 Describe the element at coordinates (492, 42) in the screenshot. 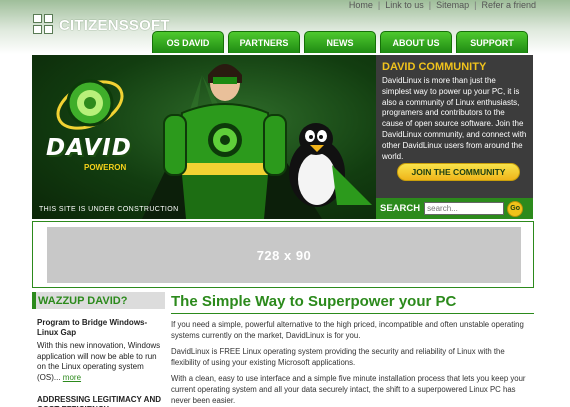

I see `nav-tab-support: SUPPORT` at that location.